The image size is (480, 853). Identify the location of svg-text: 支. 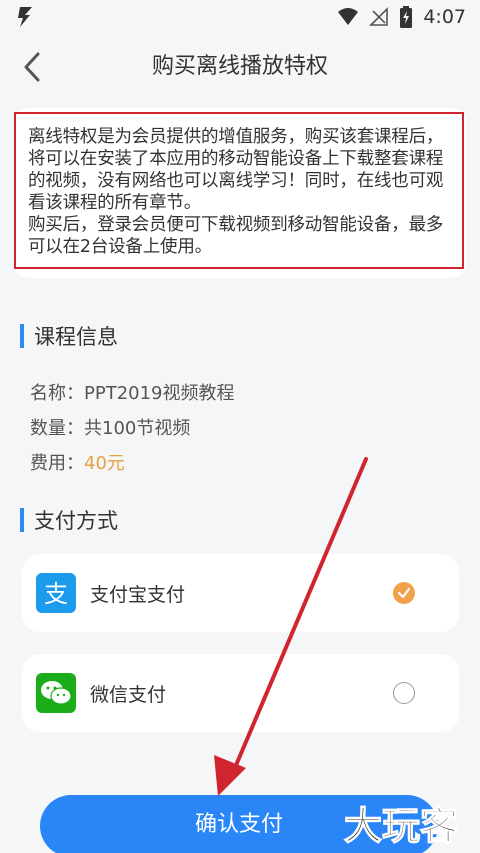
(56, 594).